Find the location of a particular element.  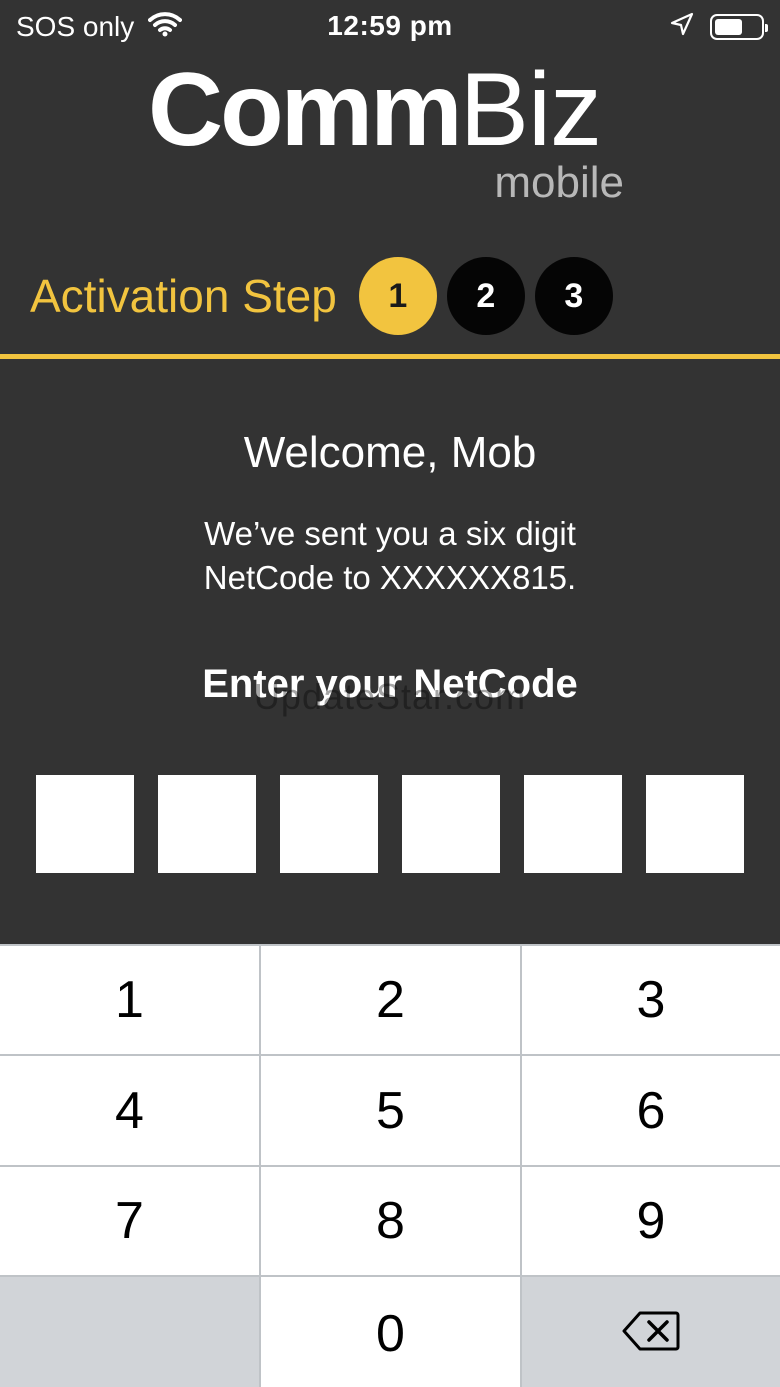

backspace-key is located at coordinates (651, 1332).